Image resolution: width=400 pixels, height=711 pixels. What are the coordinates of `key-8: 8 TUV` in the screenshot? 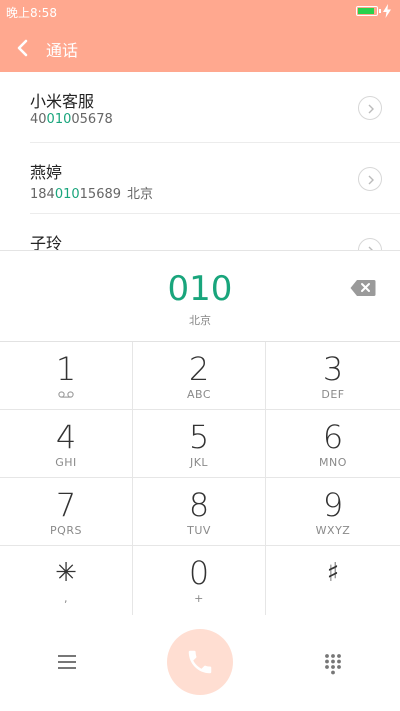 It's located at (199, 512).